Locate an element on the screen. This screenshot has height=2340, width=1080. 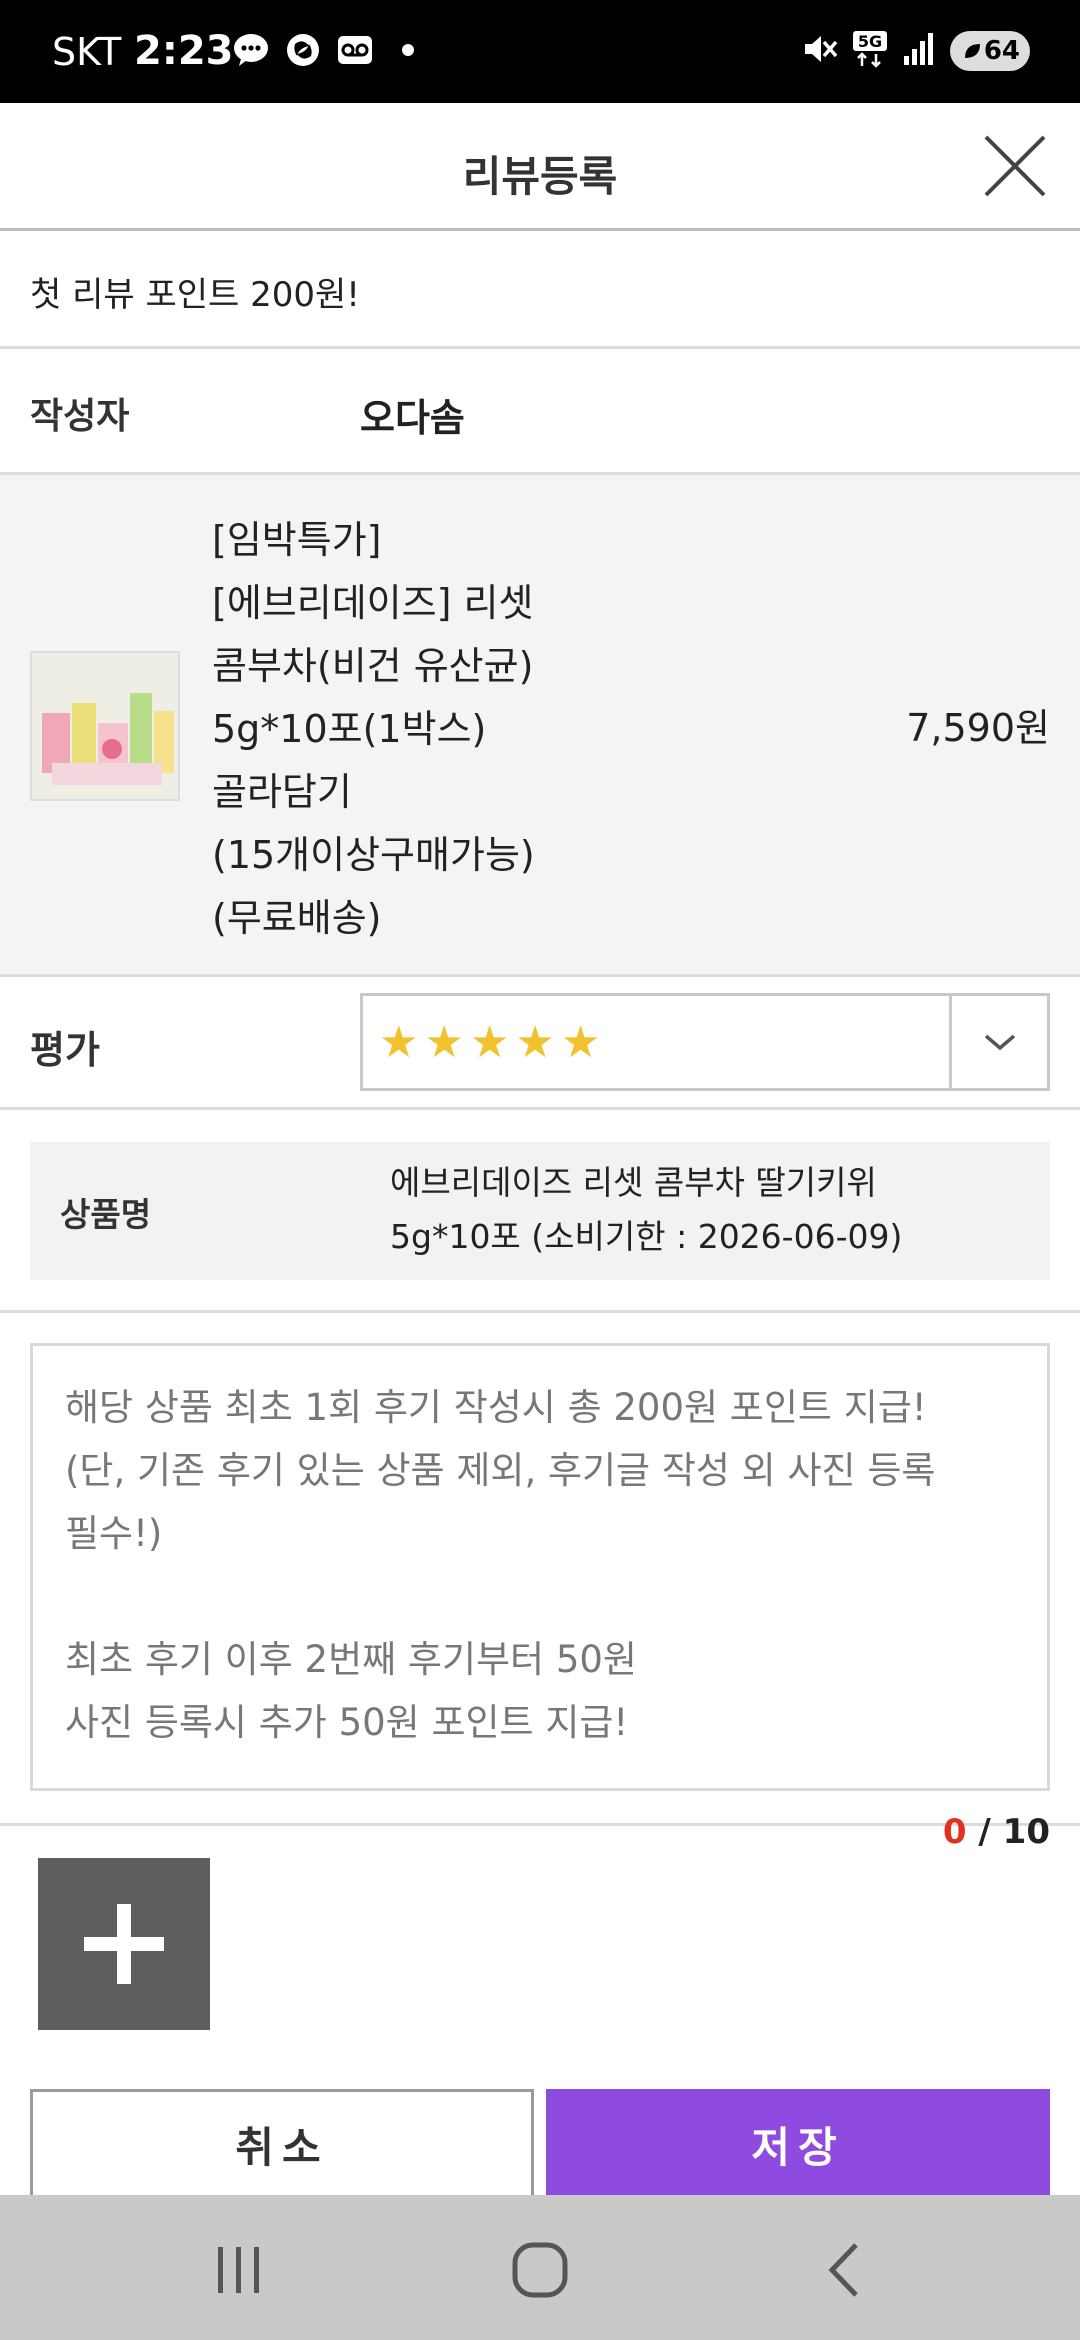
voicemail-icon is located at coordinates (355, 50).